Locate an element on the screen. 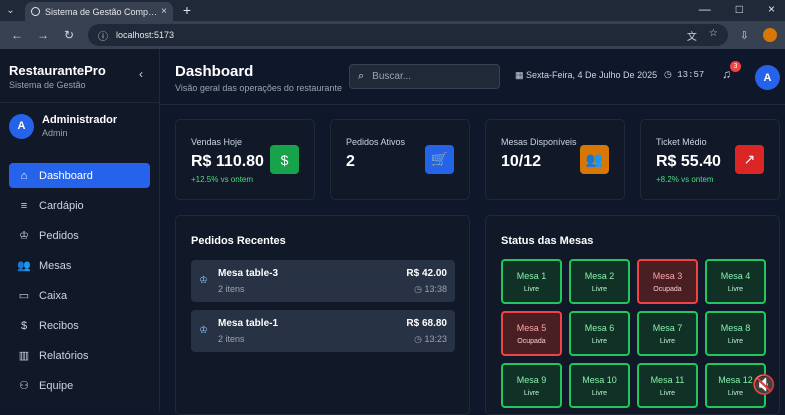  page-title: Dashboard is located at coordinates (214, 71).